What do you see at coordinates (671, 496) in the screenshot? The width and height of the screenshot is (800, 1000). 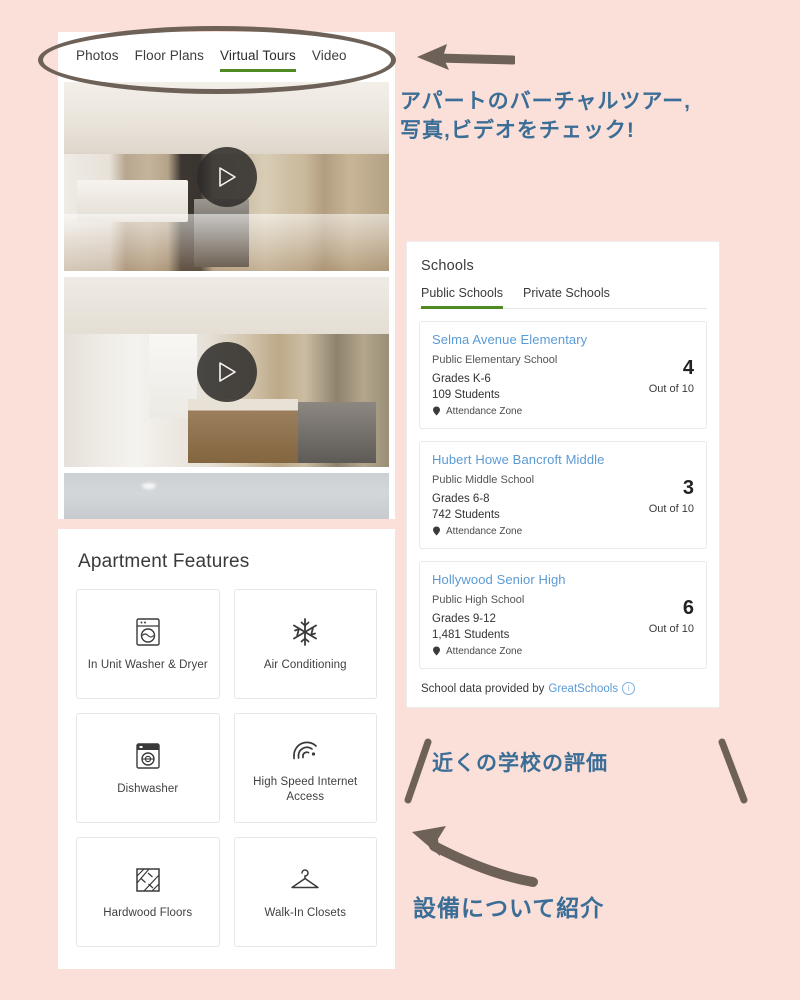 I see `school-rating: 3 Out of 10` at bounding box center [671, 496].